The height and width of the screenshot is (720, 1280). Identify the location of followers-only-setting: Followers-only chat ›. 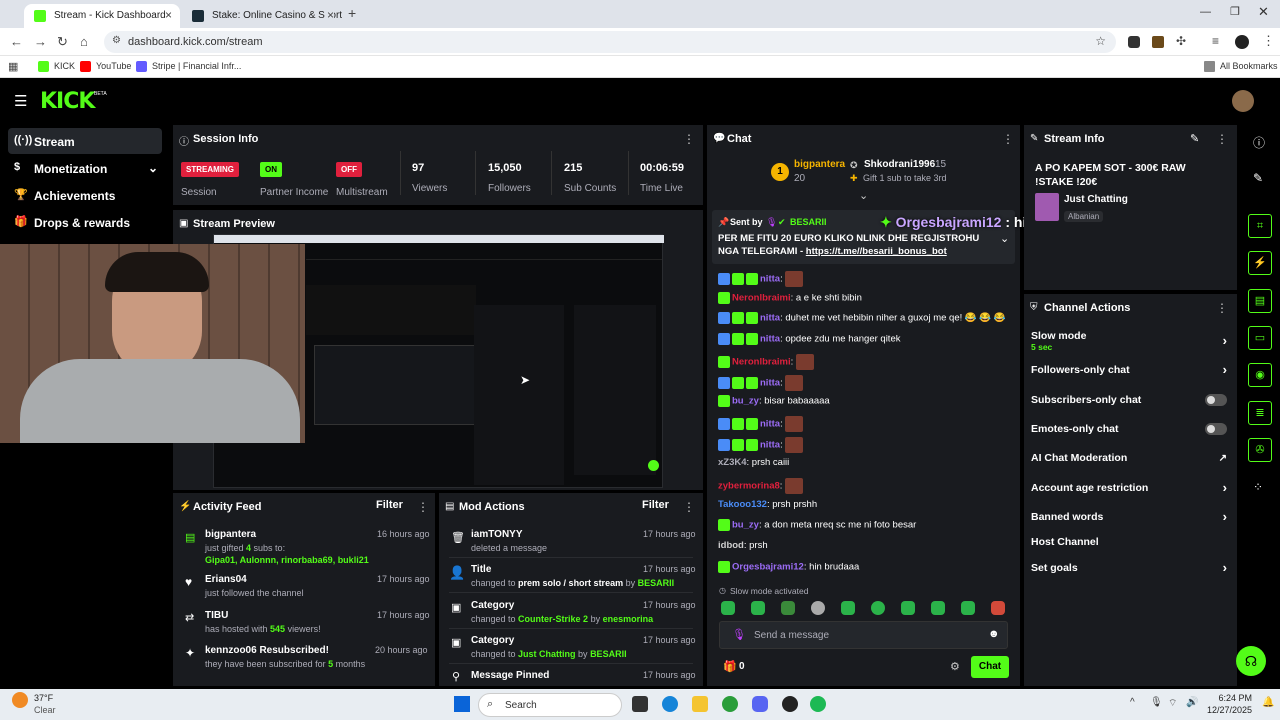
(1129, 369).